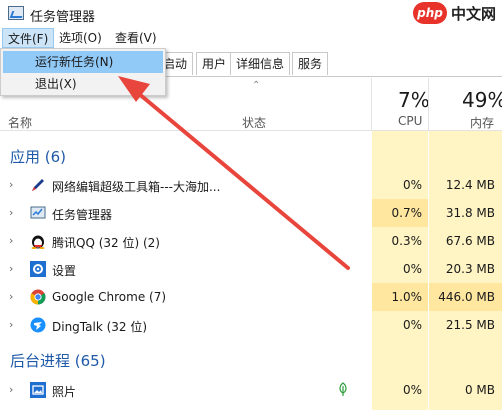 This screenshot has height=410, width=502. Describe the element at coordinates (136, 38) in the screenshot. I see `menu-view: 查看(V)` at that location.